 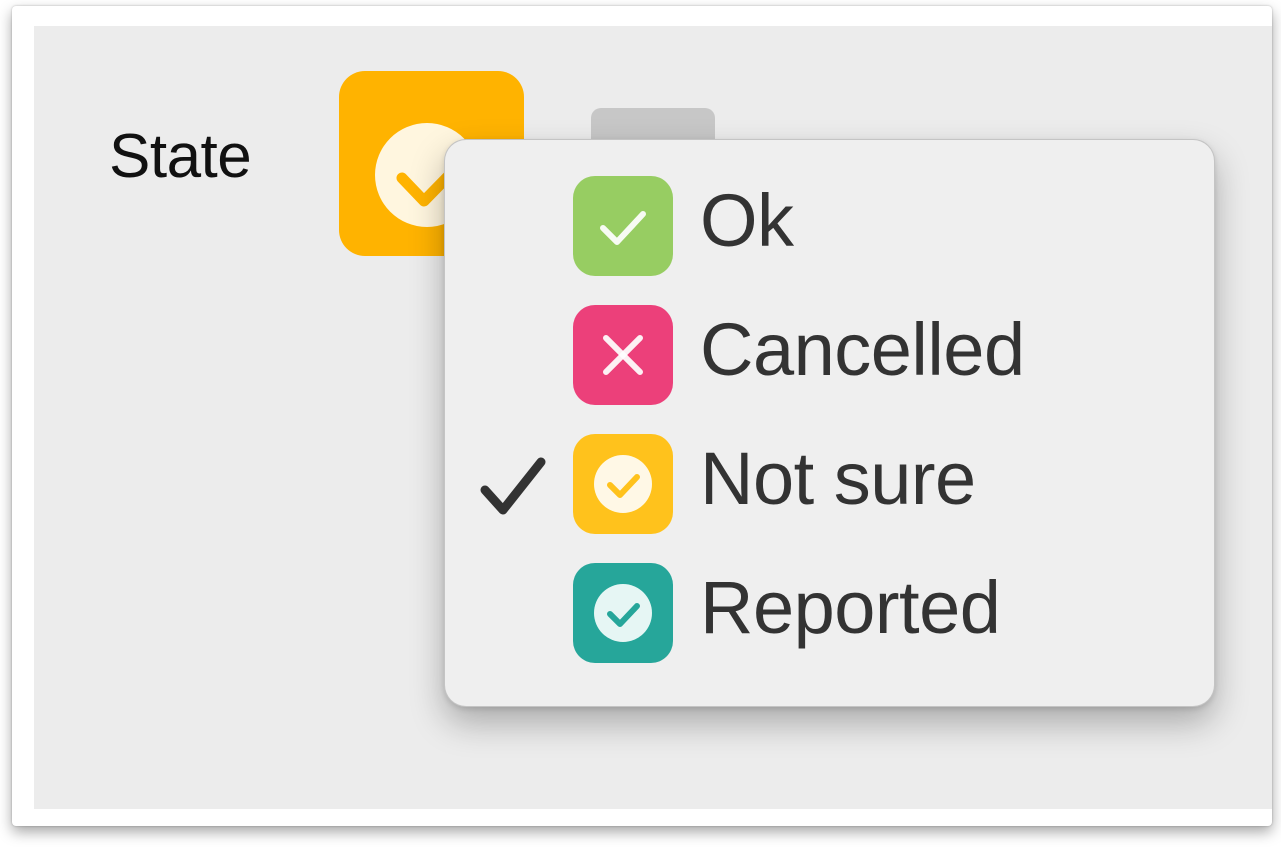 I want to click on menu-item-cancelled: Cancelled, so click(x=829, y=355).